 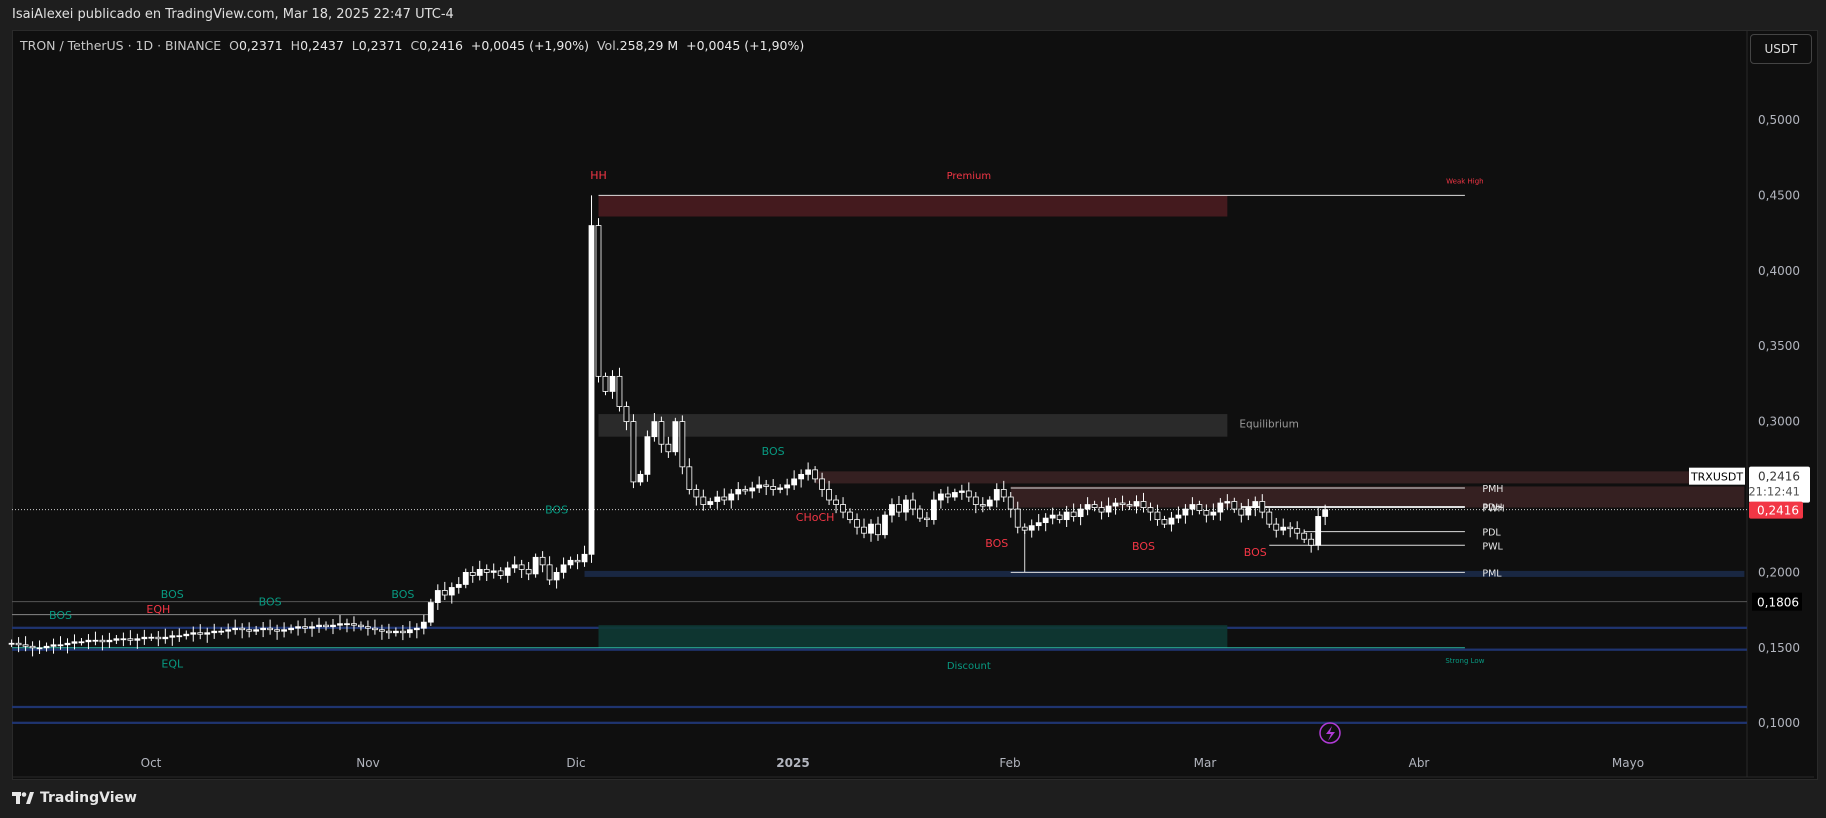 I want to click on price-tick: 0,1500, so click(x=1779, y=648).